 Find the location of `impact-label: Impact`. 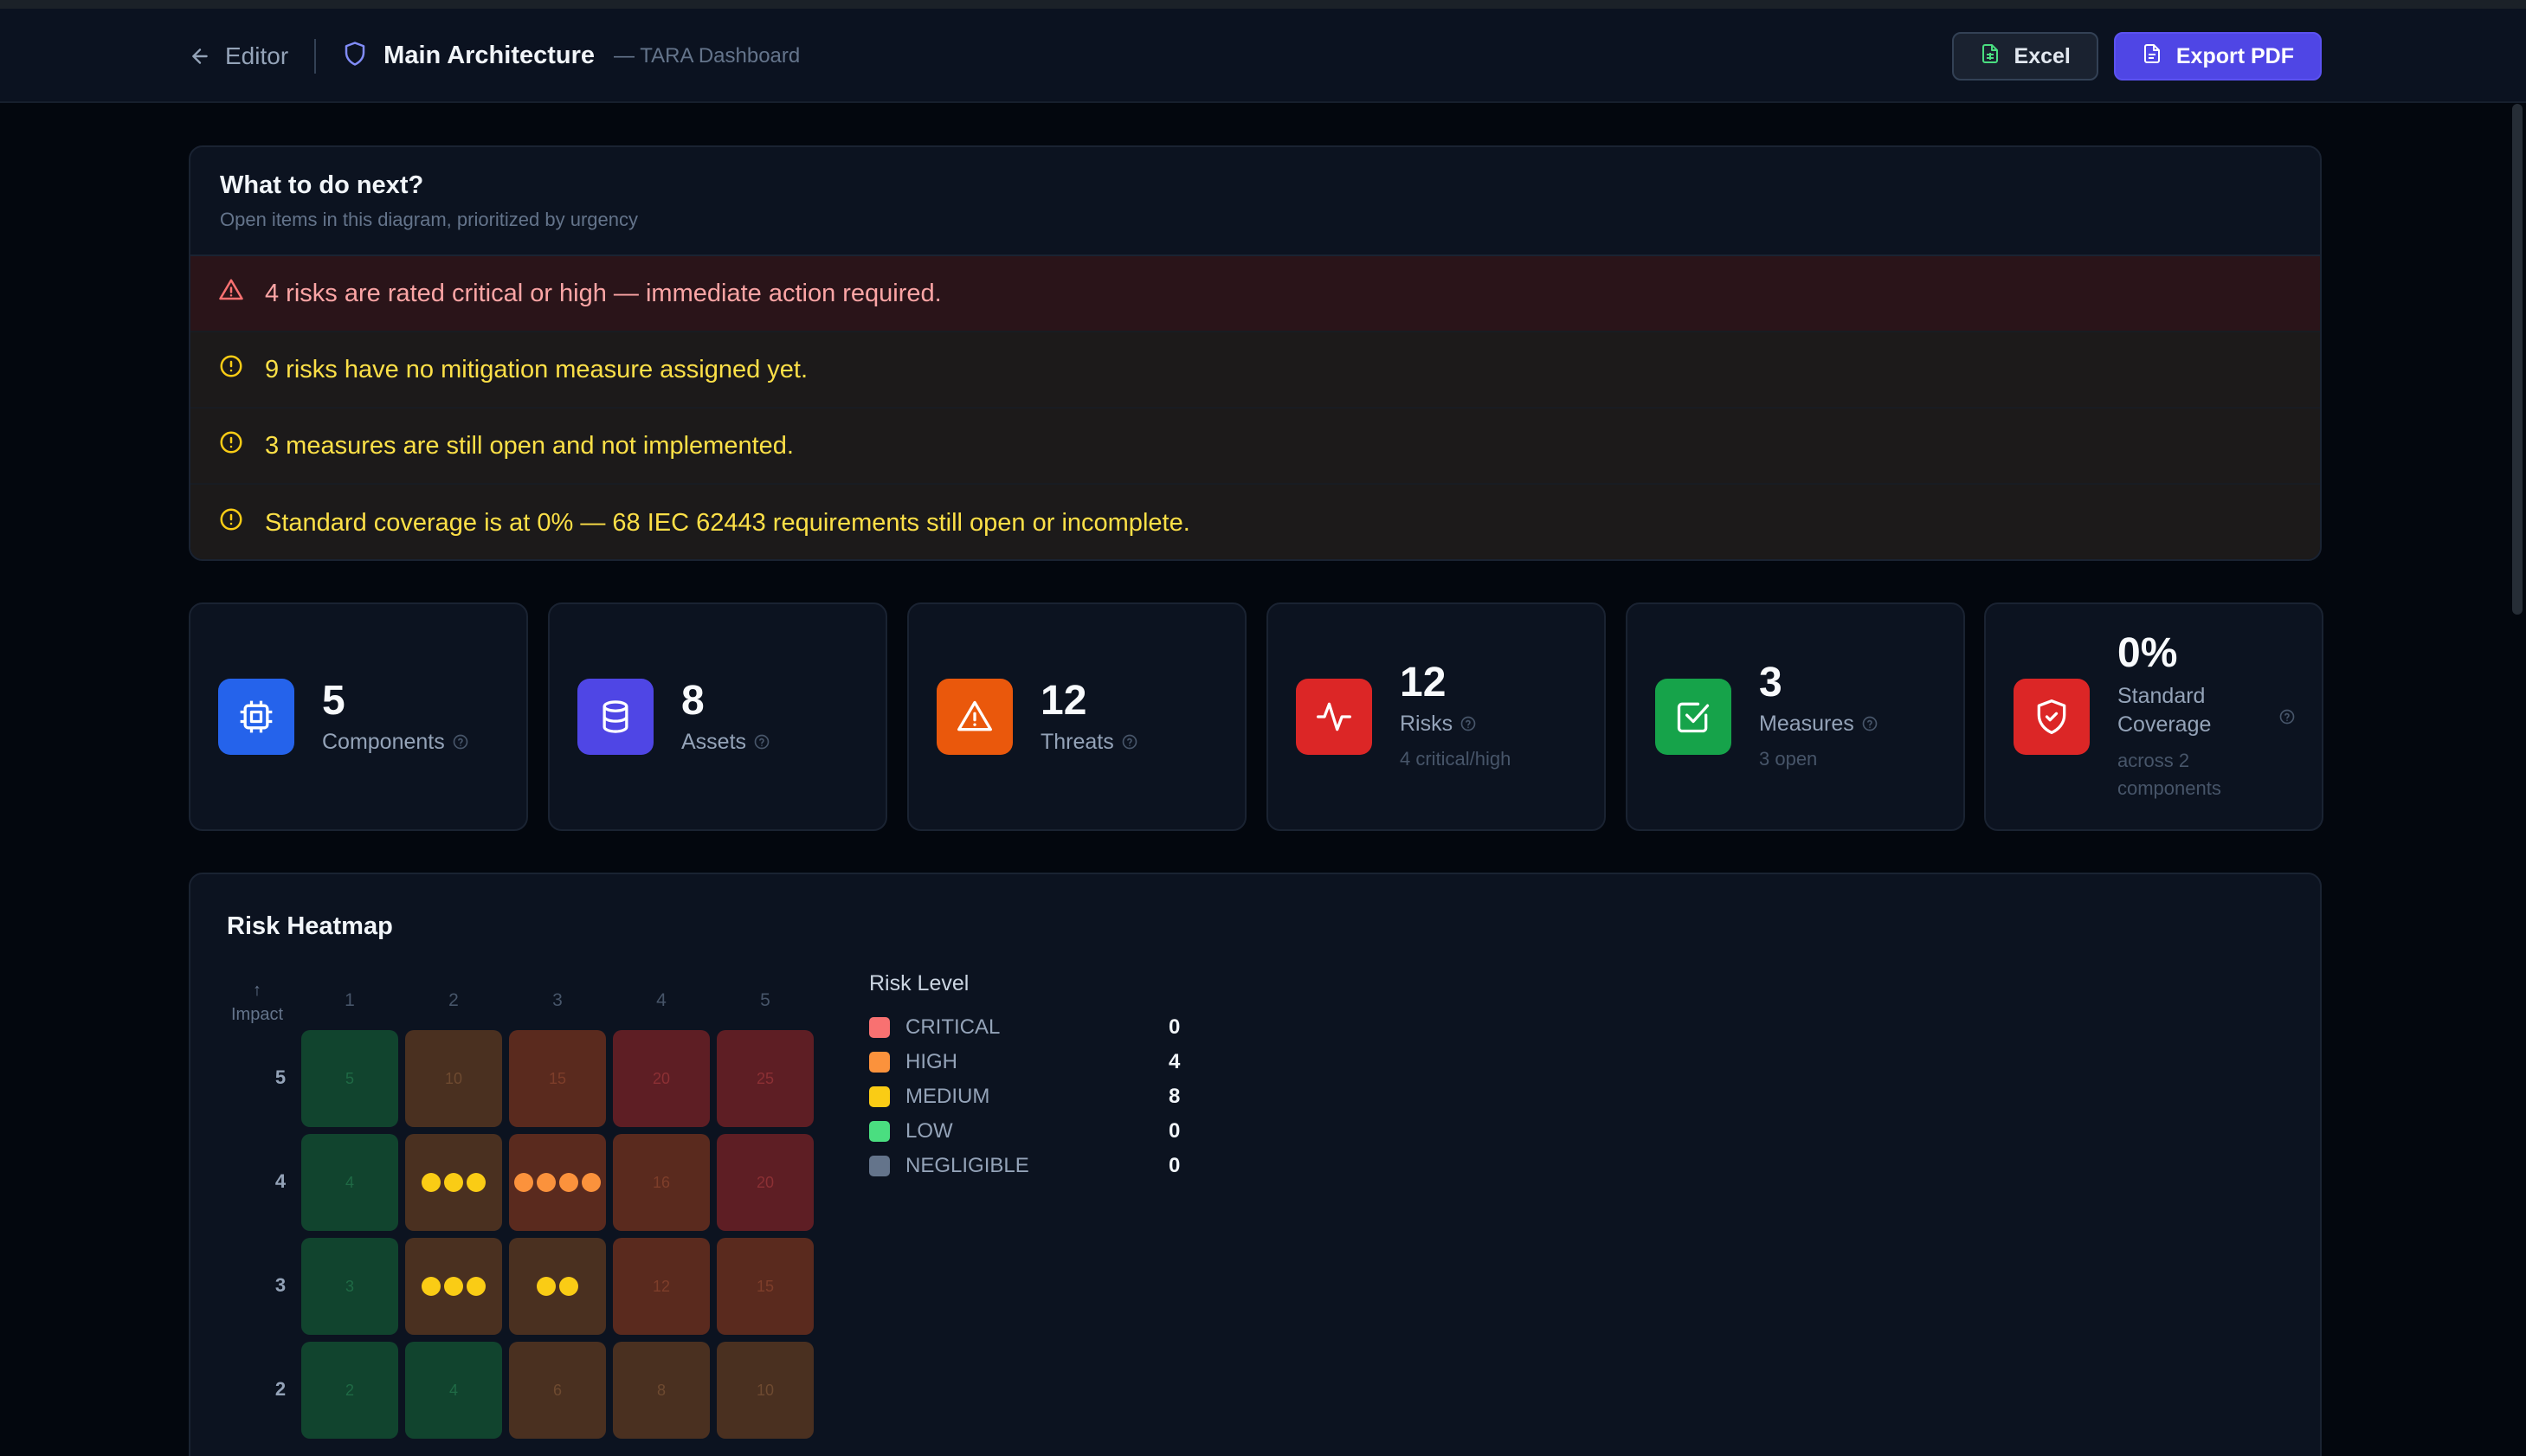

impact-label: Impact is located at coordinates (257, 1014).